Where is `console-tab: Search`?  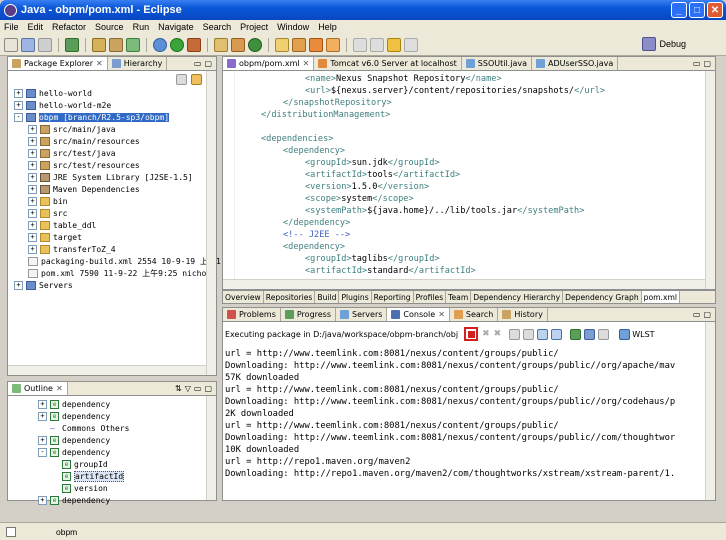
console-tab: Search is located at coordinates (474, 314).